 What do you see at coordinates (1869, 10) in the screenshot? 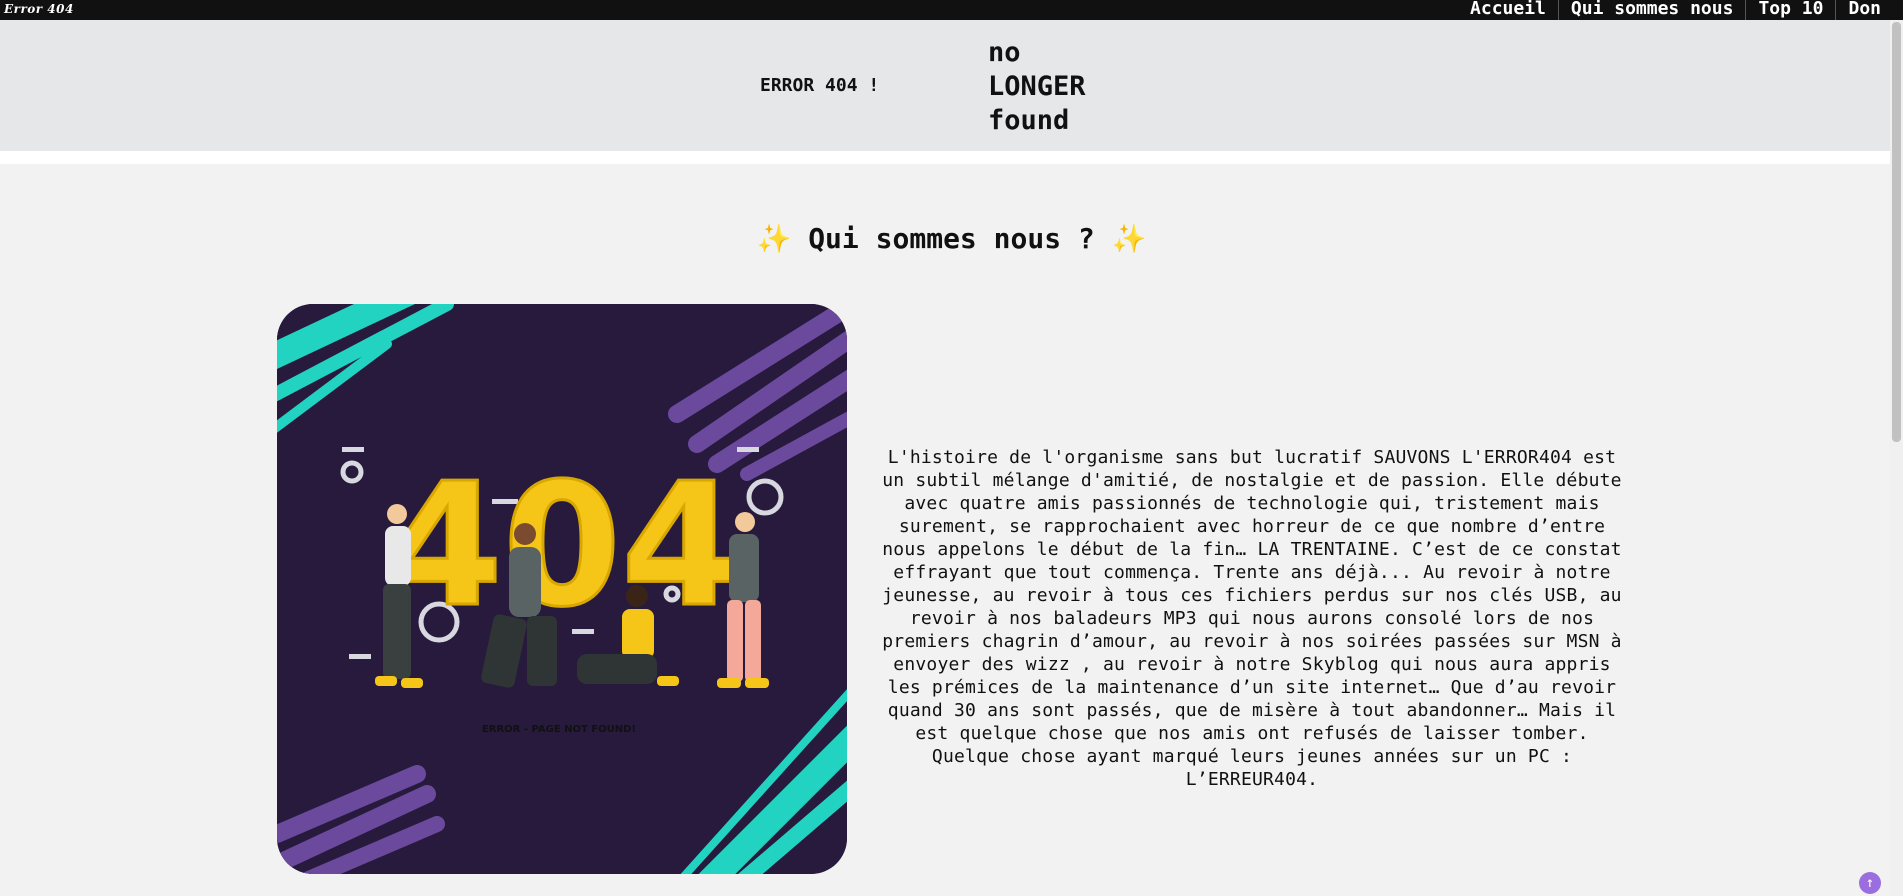
I see `nav-don: Don` at bounding box center [1869, 10].